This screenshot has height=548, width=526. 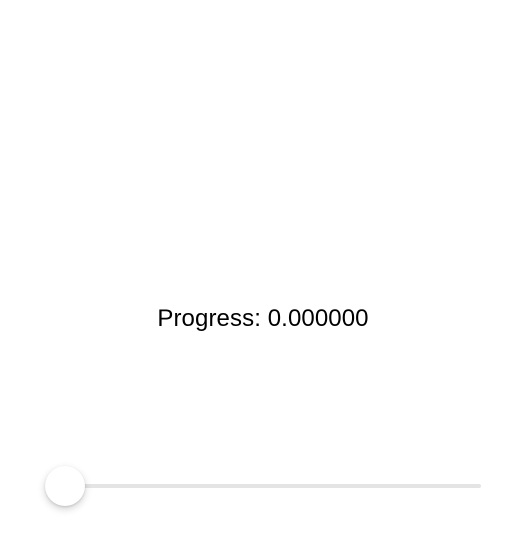 I want to click on progress-slider, so click(x=263, y=486).